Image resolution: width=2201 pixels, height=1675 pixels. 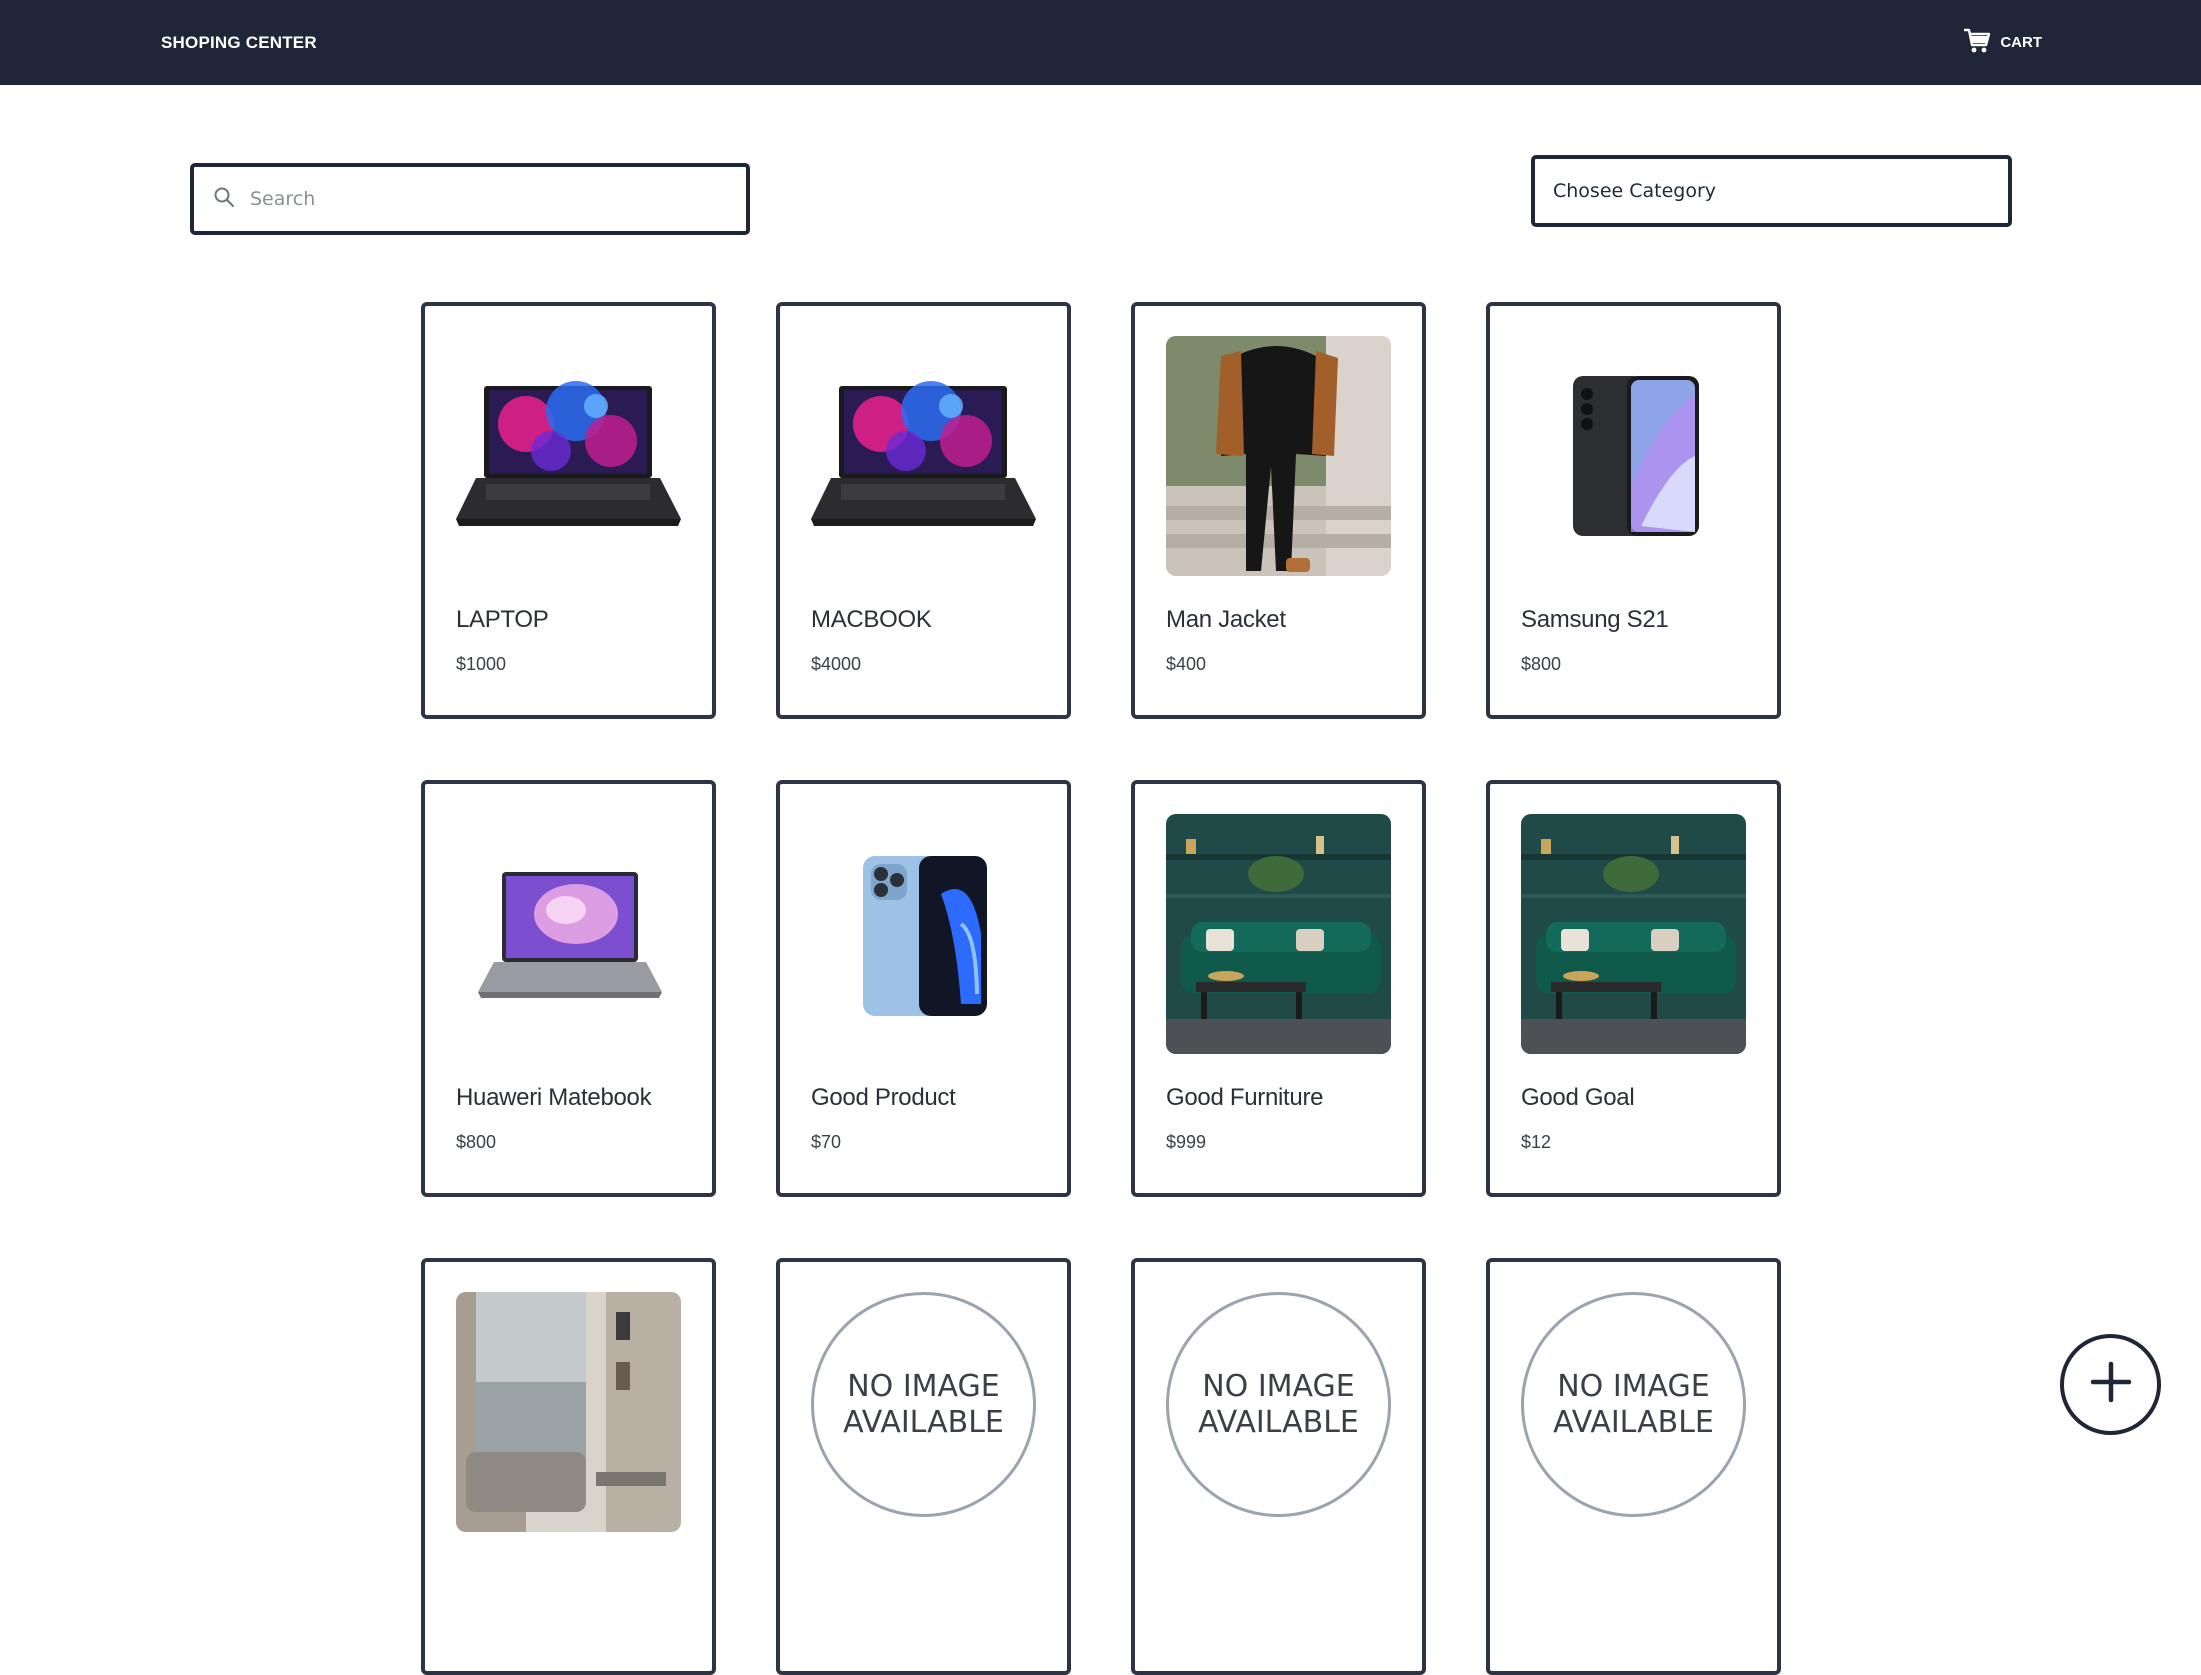 What do you see at coordinates (502, 619) in the screenshot?
I see `product-title: LAPTOP` at bounding box center [502, 619].